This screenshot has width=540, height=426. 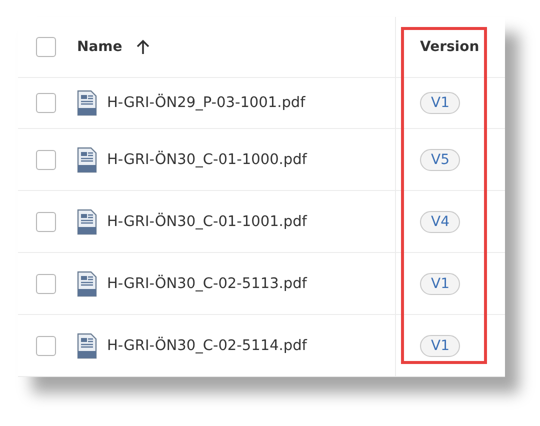 What do you see at coordinates (440, 221) in the screenshot?
I see `version-badge: V4` at bounding box center [440, 221].